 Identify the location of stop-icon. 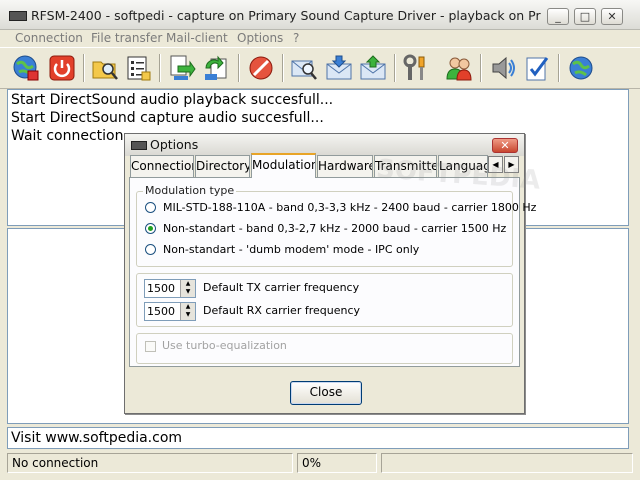
(261, 68).